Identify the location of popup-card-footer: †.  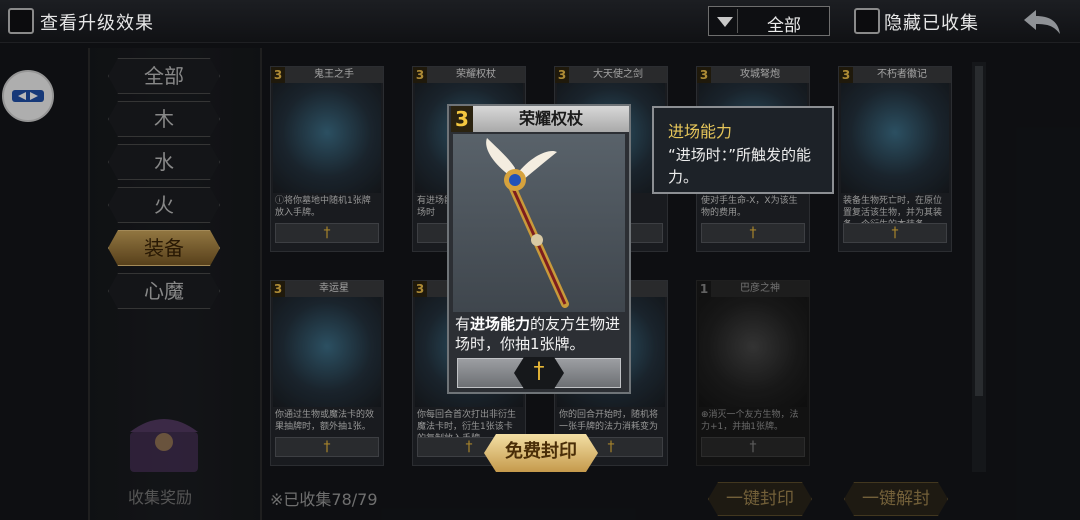
(539, 373).